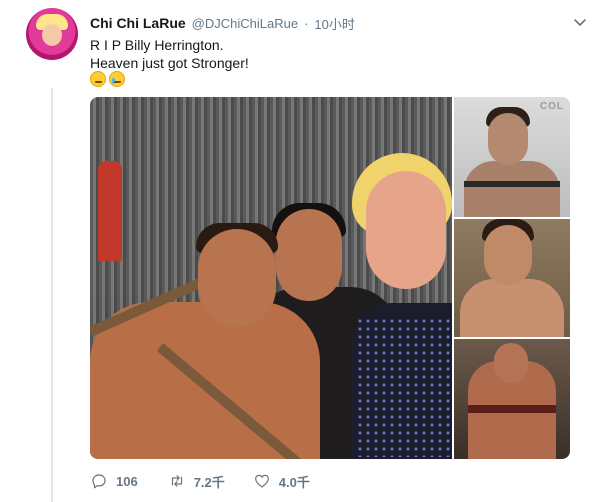  Describe the element at coordinates (512, 157) in the screenshot. I see `portrait-photo-top: COL` at that location.